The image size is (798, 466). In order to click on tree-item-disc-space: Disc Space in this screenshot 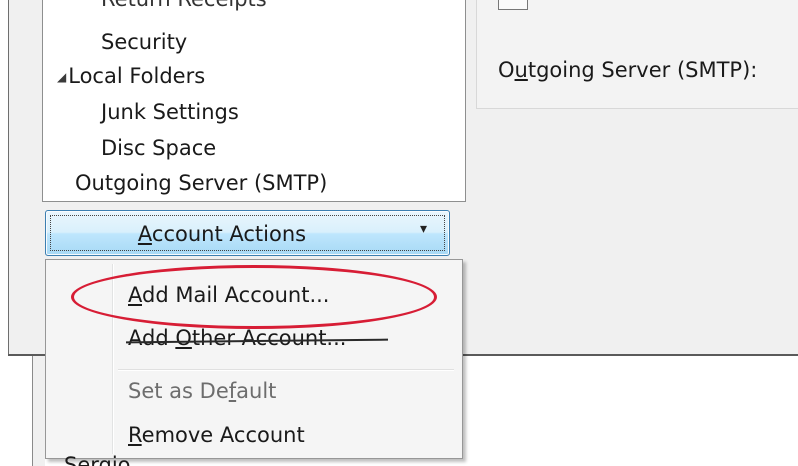, I will do `click(158, 148)`.